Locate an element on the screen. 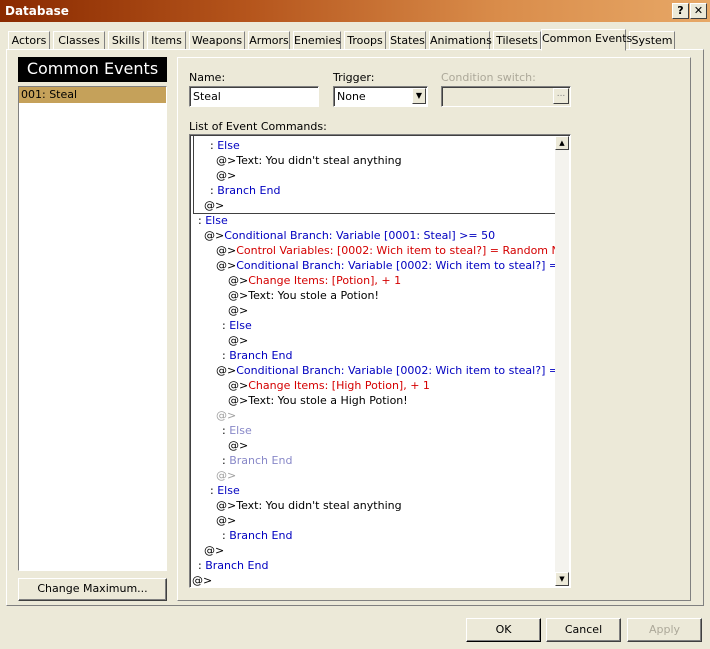 The height and width of the screenshot is (649, 710). tab-weapons: Weapons is located at coordinates (217, 40).